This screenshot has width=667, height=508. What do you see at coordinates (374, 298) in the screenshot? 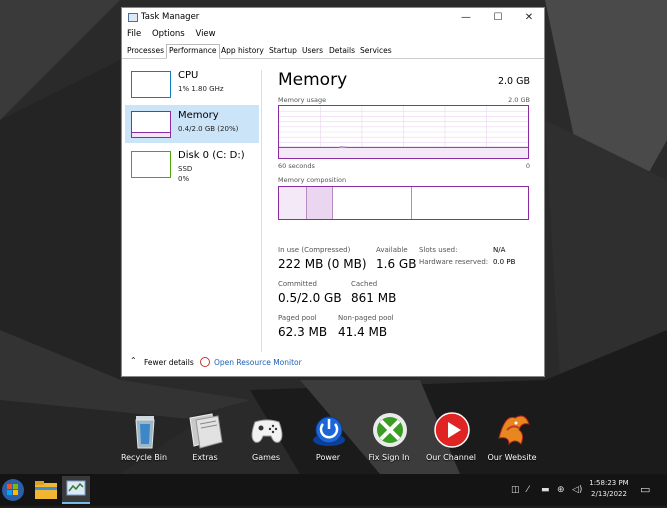
I see `cached-value: 861 MB` at bounding box center [374, 298].